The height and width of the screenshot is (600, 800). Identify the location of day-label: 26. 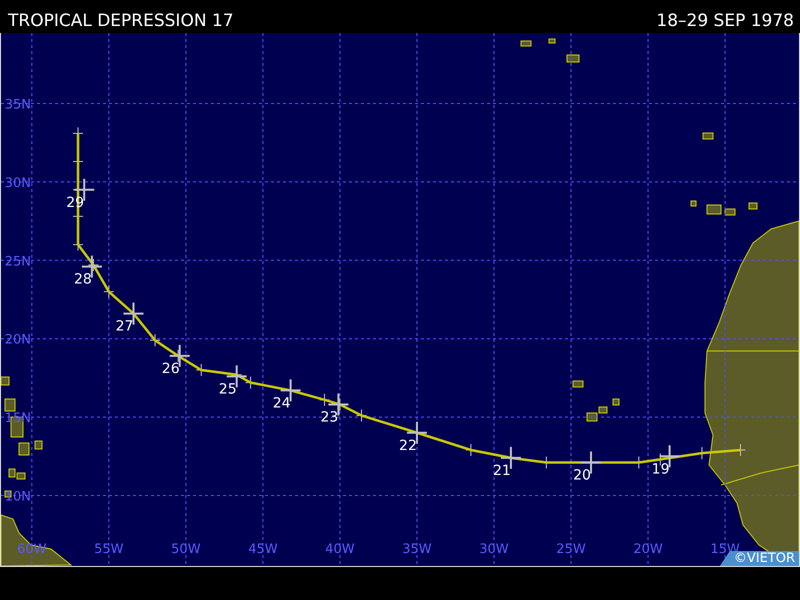
(171, 368).